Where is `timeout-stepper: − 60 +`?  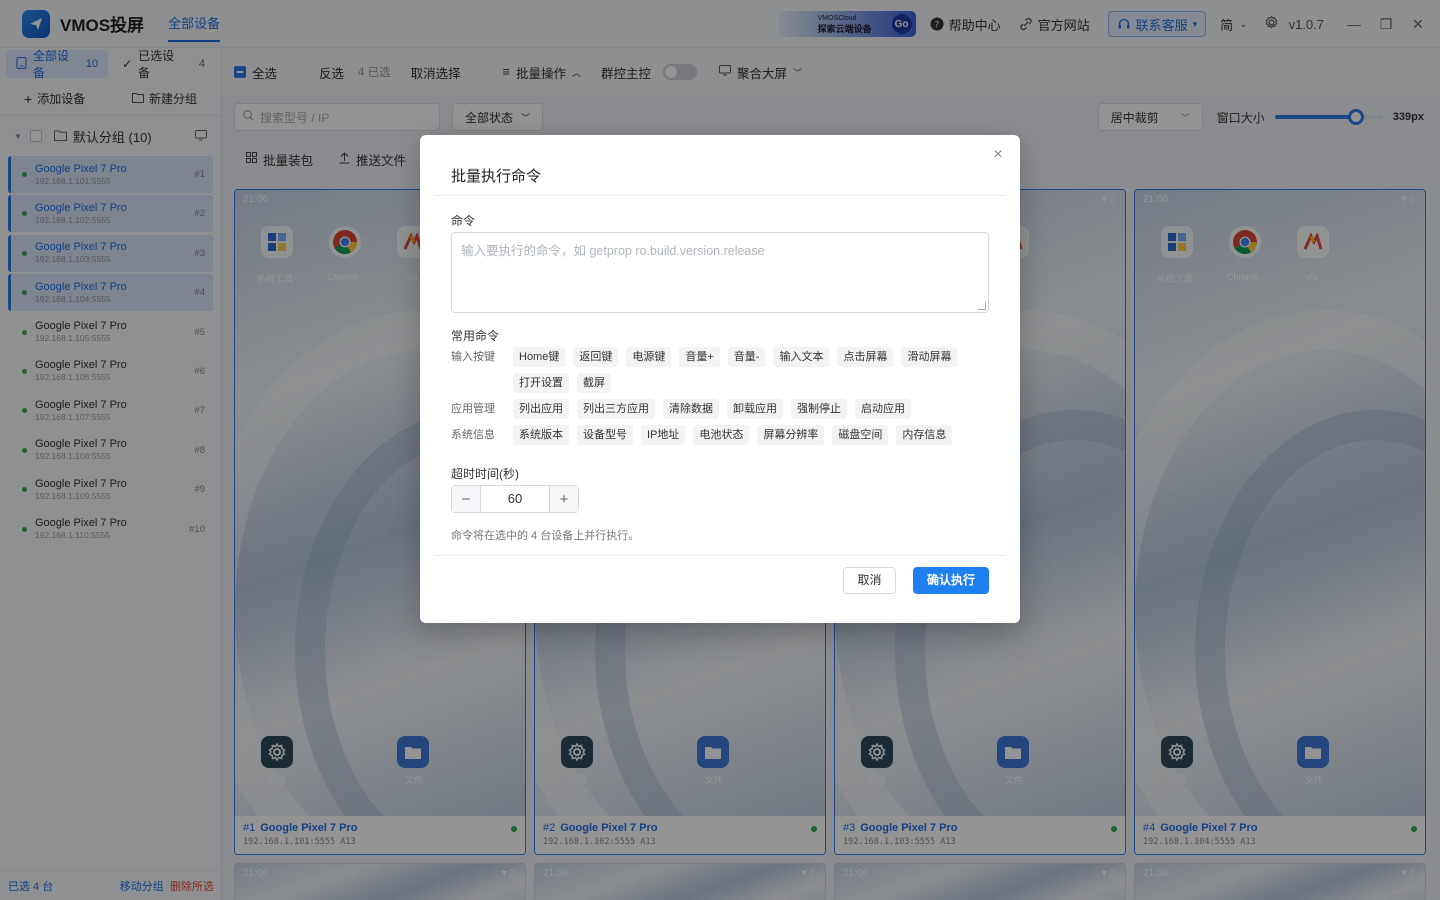 timeout-stepper: − 60 + is located at coordinates (515, 499).